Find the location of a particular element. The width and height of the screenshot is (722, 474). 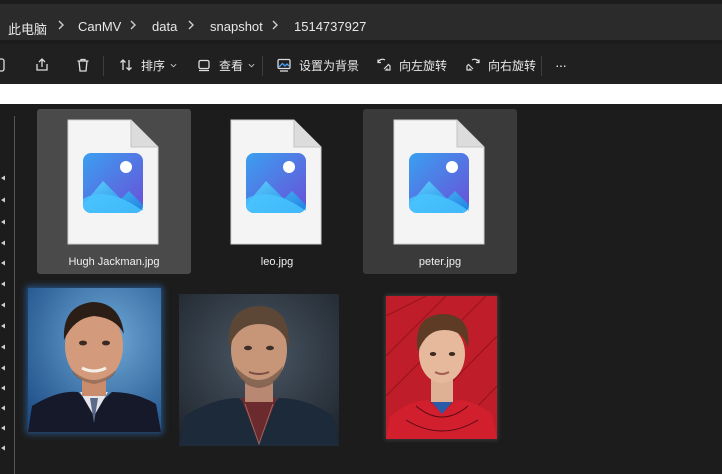

navigation-pane-divider is located at coordinates (14, 295).